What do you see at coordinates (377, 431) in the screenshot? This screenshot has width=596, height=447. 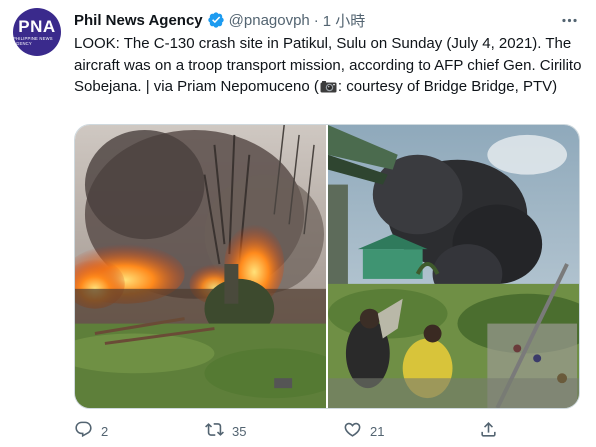 I see `like-count: 21` at bounding box center [377, 431].